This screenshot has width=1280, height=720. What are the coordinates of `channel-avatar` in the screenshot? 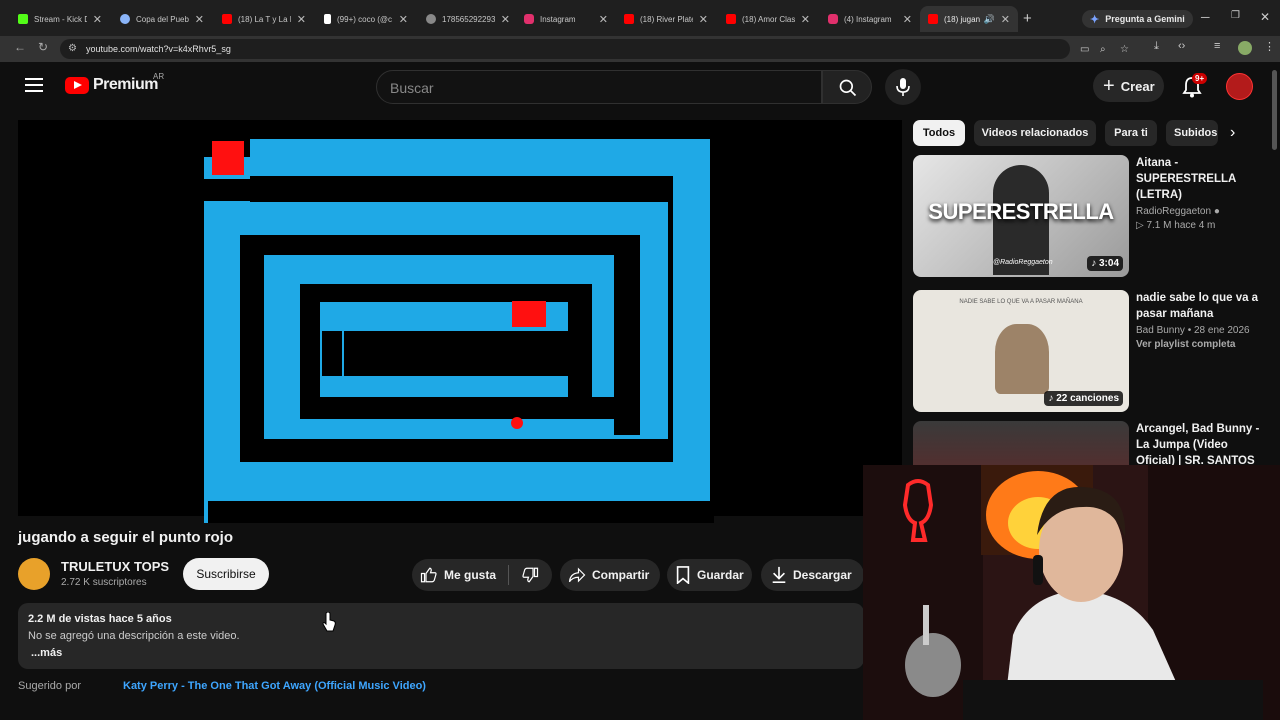 It's located at (34, 574).